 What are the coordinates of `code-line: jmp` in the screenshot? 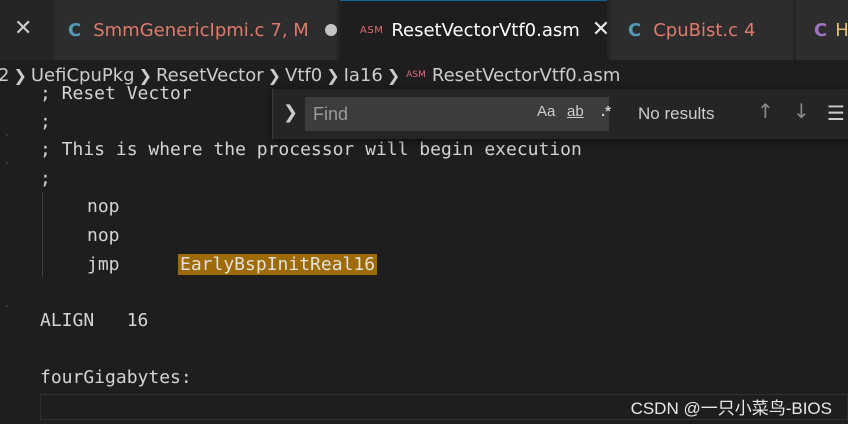 It's located at (103, 265).